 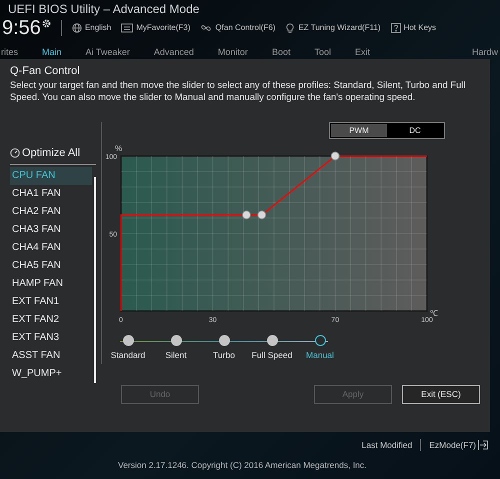 I want to click on scrollbar, so click(x=95, y=279).